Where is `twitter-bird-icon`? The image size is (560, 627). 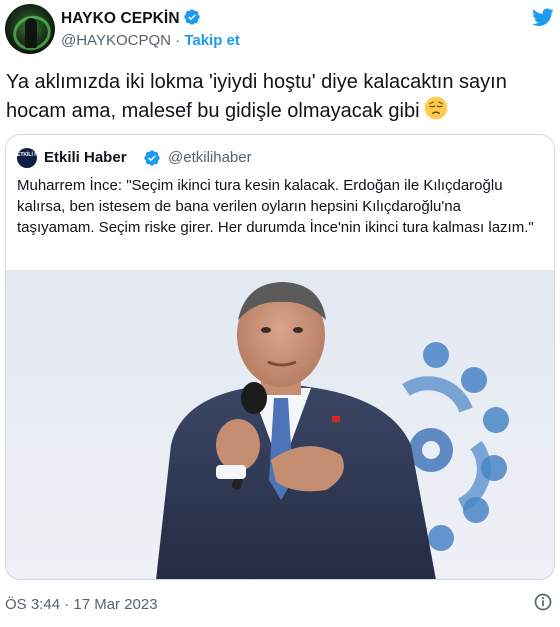
twitter-bird-icon is located at coordinates (543, 17).